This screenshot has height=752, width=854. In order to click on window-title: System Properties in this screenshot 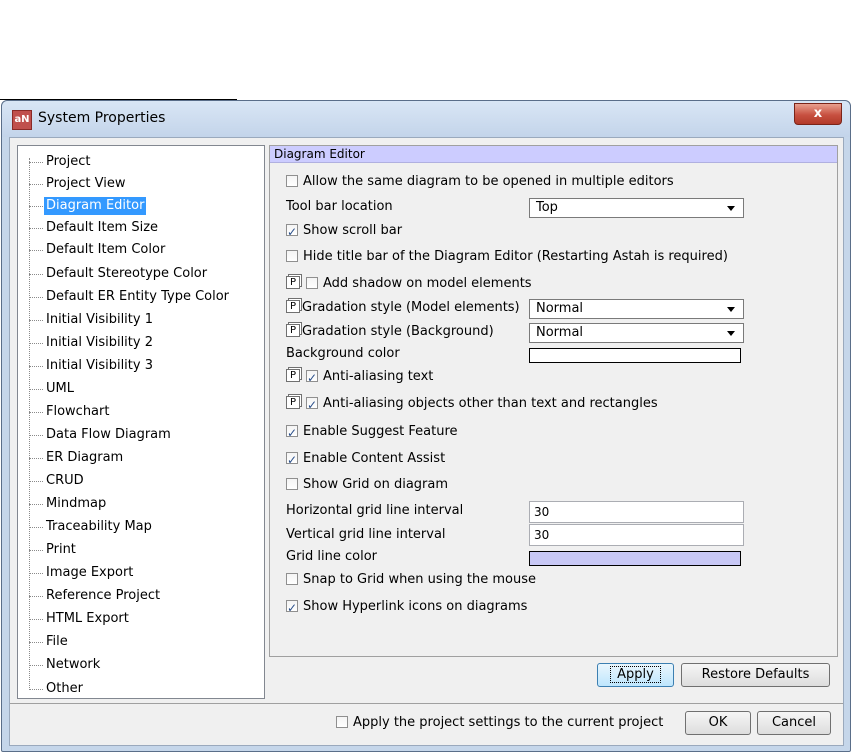, I will do `click(102, 118)`.